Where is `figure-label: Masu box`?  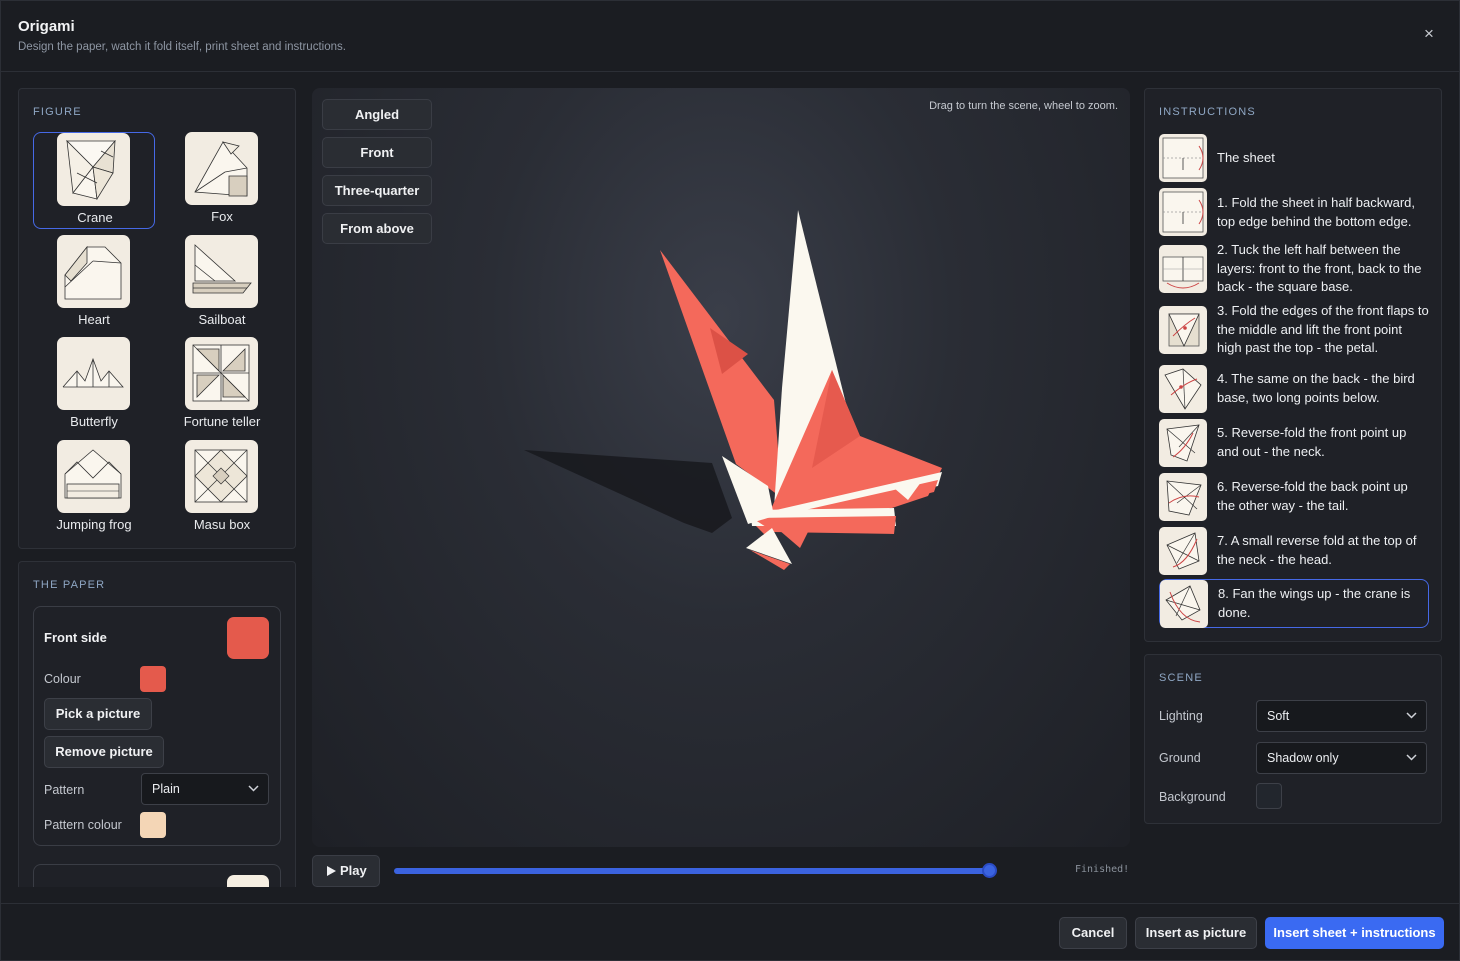 figure-label: Masu box is located at coordinates (222, 524).